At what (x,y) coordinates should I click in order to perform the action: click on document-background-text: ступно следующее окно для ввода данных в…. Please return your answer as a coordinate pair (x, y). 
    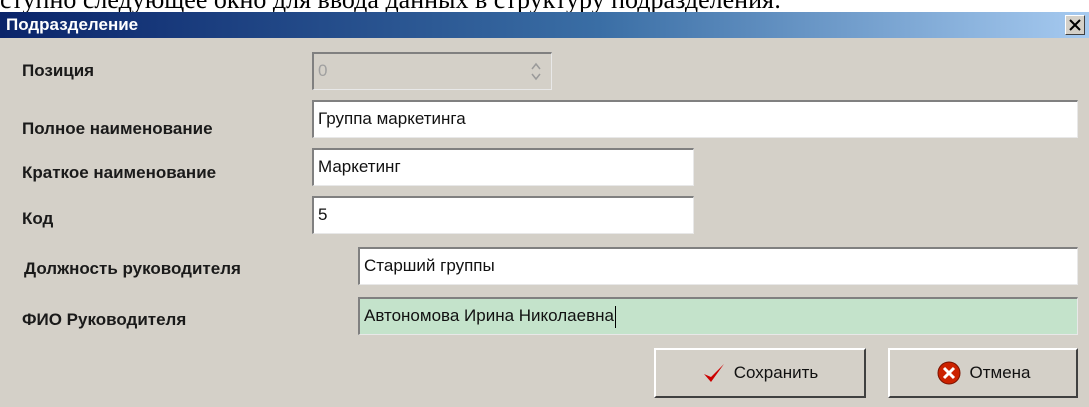
    Looking at the image, I should click on (544, 6).